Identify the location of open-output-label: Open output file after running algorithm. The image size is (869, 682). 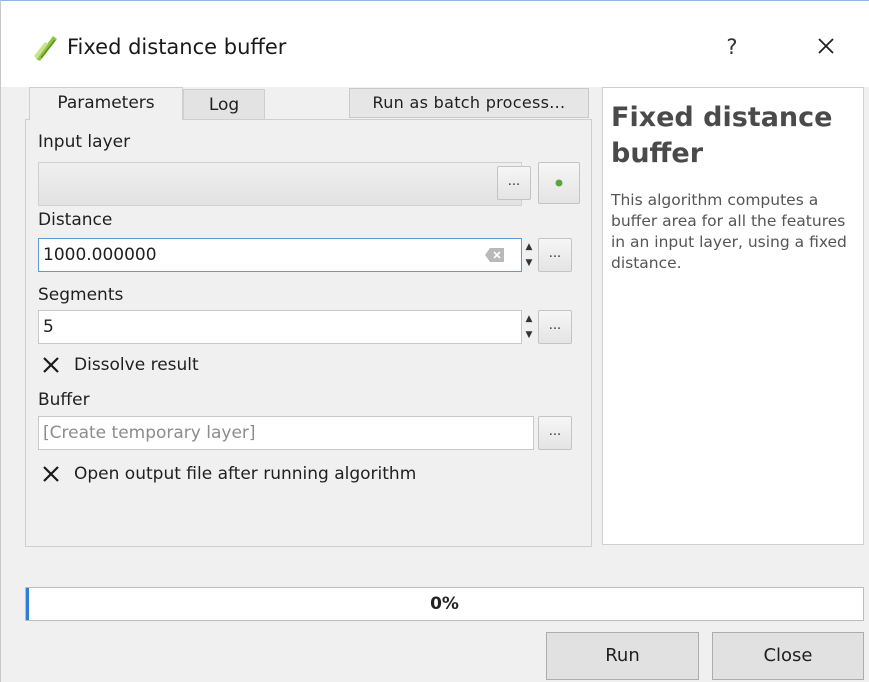
(245, 474).